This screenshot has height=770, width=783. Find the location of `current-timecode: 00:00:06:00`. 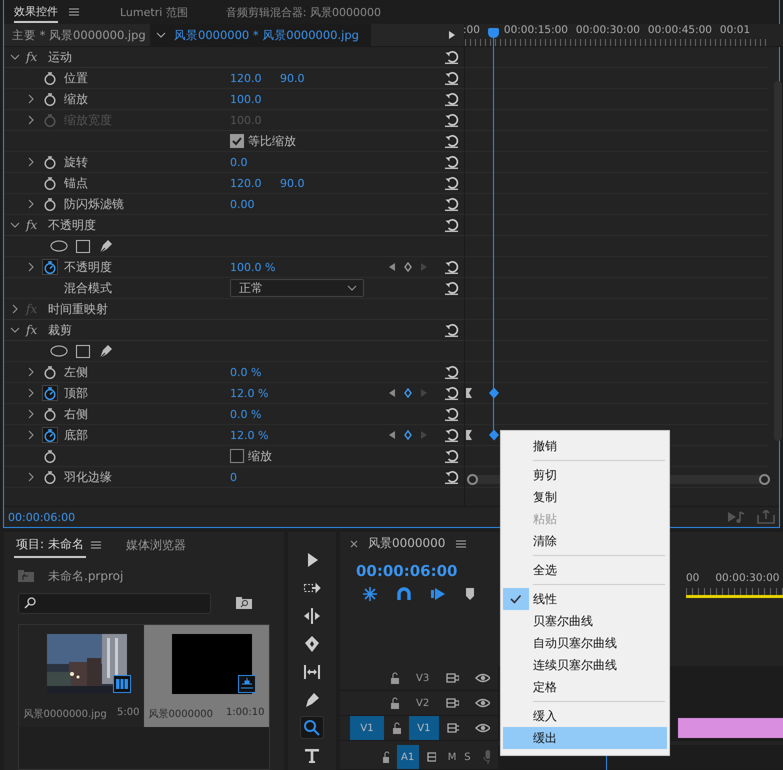

current-timecode: 00:00:06:00 is located at coordinates (42, 517).